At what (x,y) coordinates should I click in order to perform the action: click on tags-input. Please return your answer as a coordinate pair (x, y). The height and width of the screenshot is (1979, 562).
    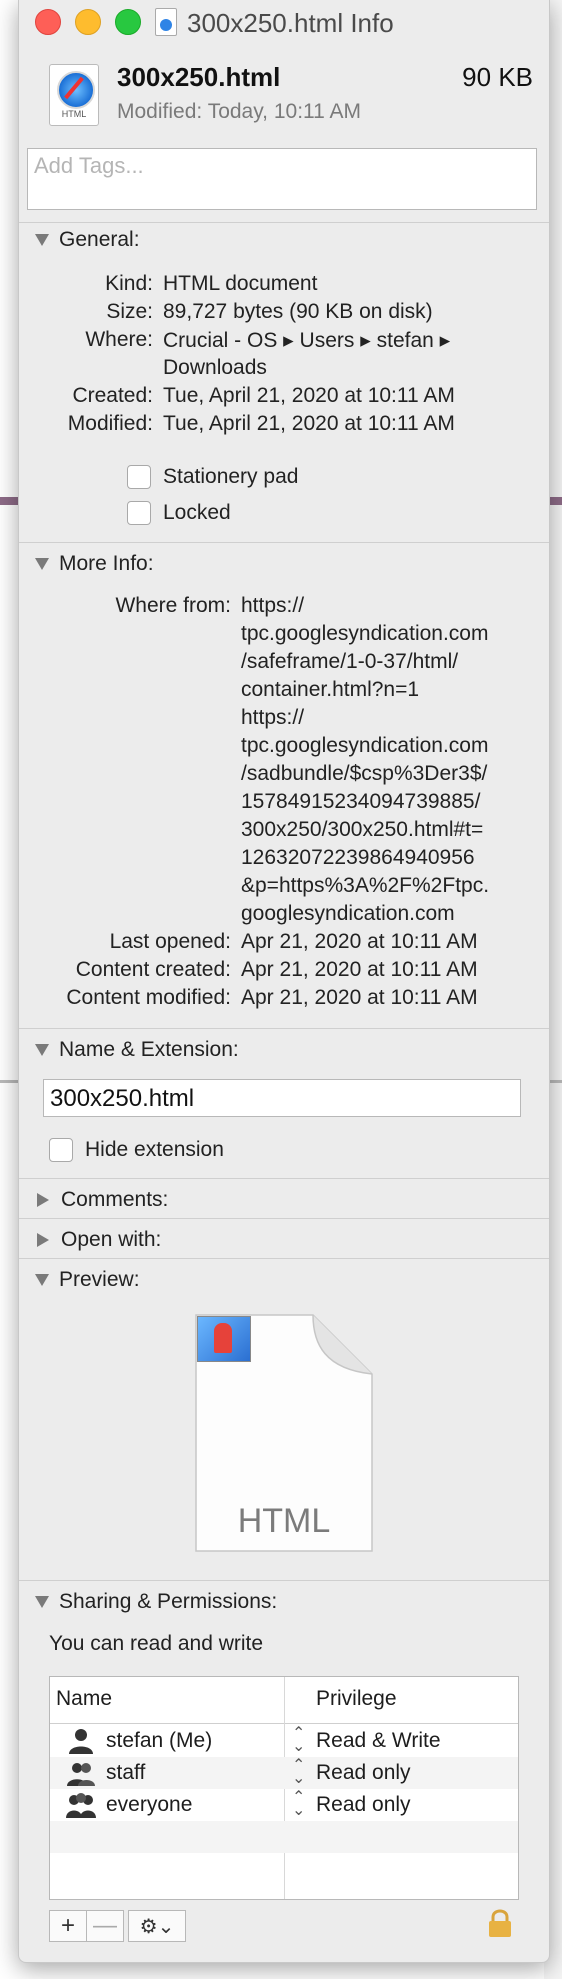
    Looking at the image, I should click on (274, 164).